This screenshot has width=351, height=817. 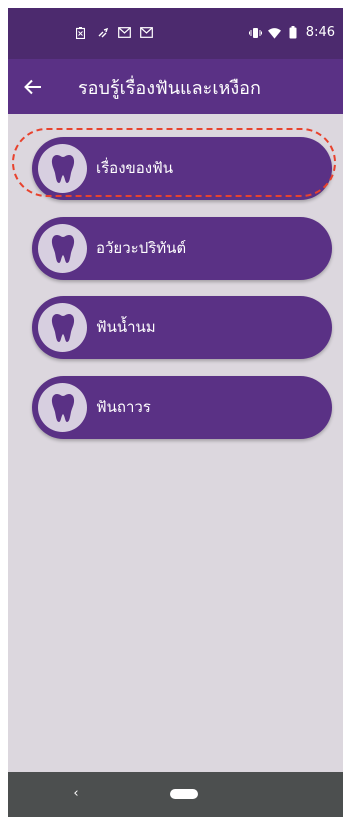 What do you see at coordinates (182, 327) in the screenshot?
I see `menu-item-baby-teeth: ฟันน้ำนม` at bounding box center [182, 327].